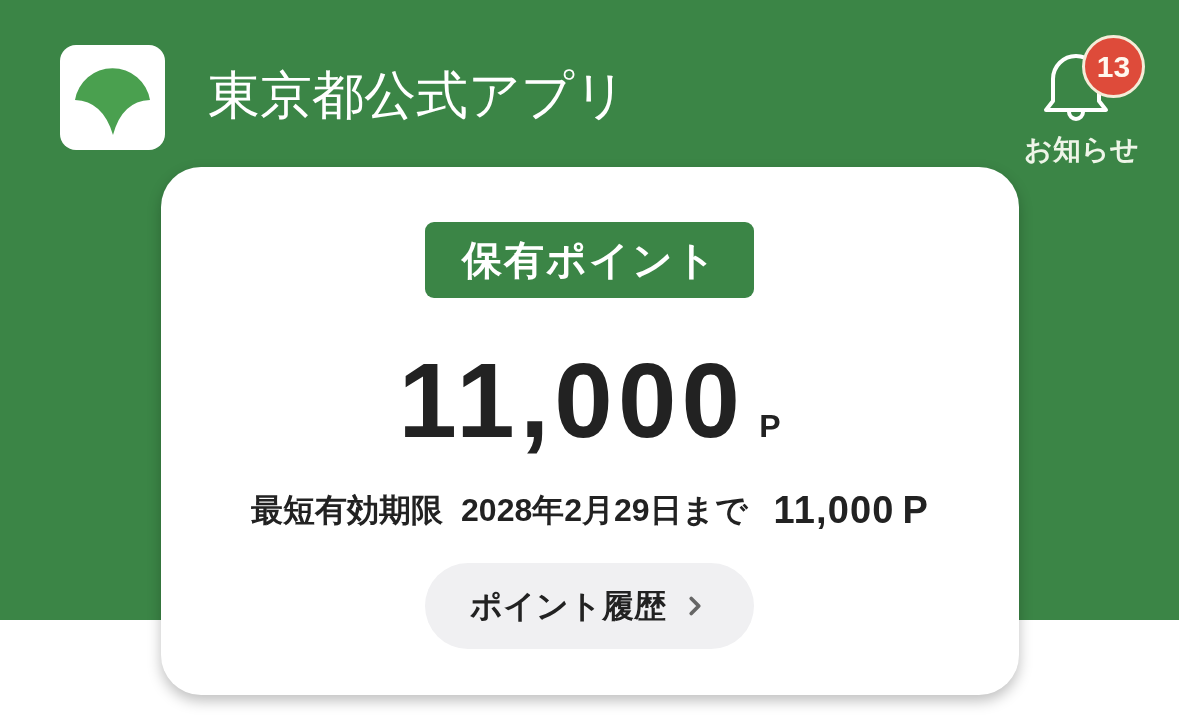 The height and width of the screenshot is (718, 1179). Describe the element at coordinates (572, 400) in the screenshot. I see `points-balance: 11,000` at that location.